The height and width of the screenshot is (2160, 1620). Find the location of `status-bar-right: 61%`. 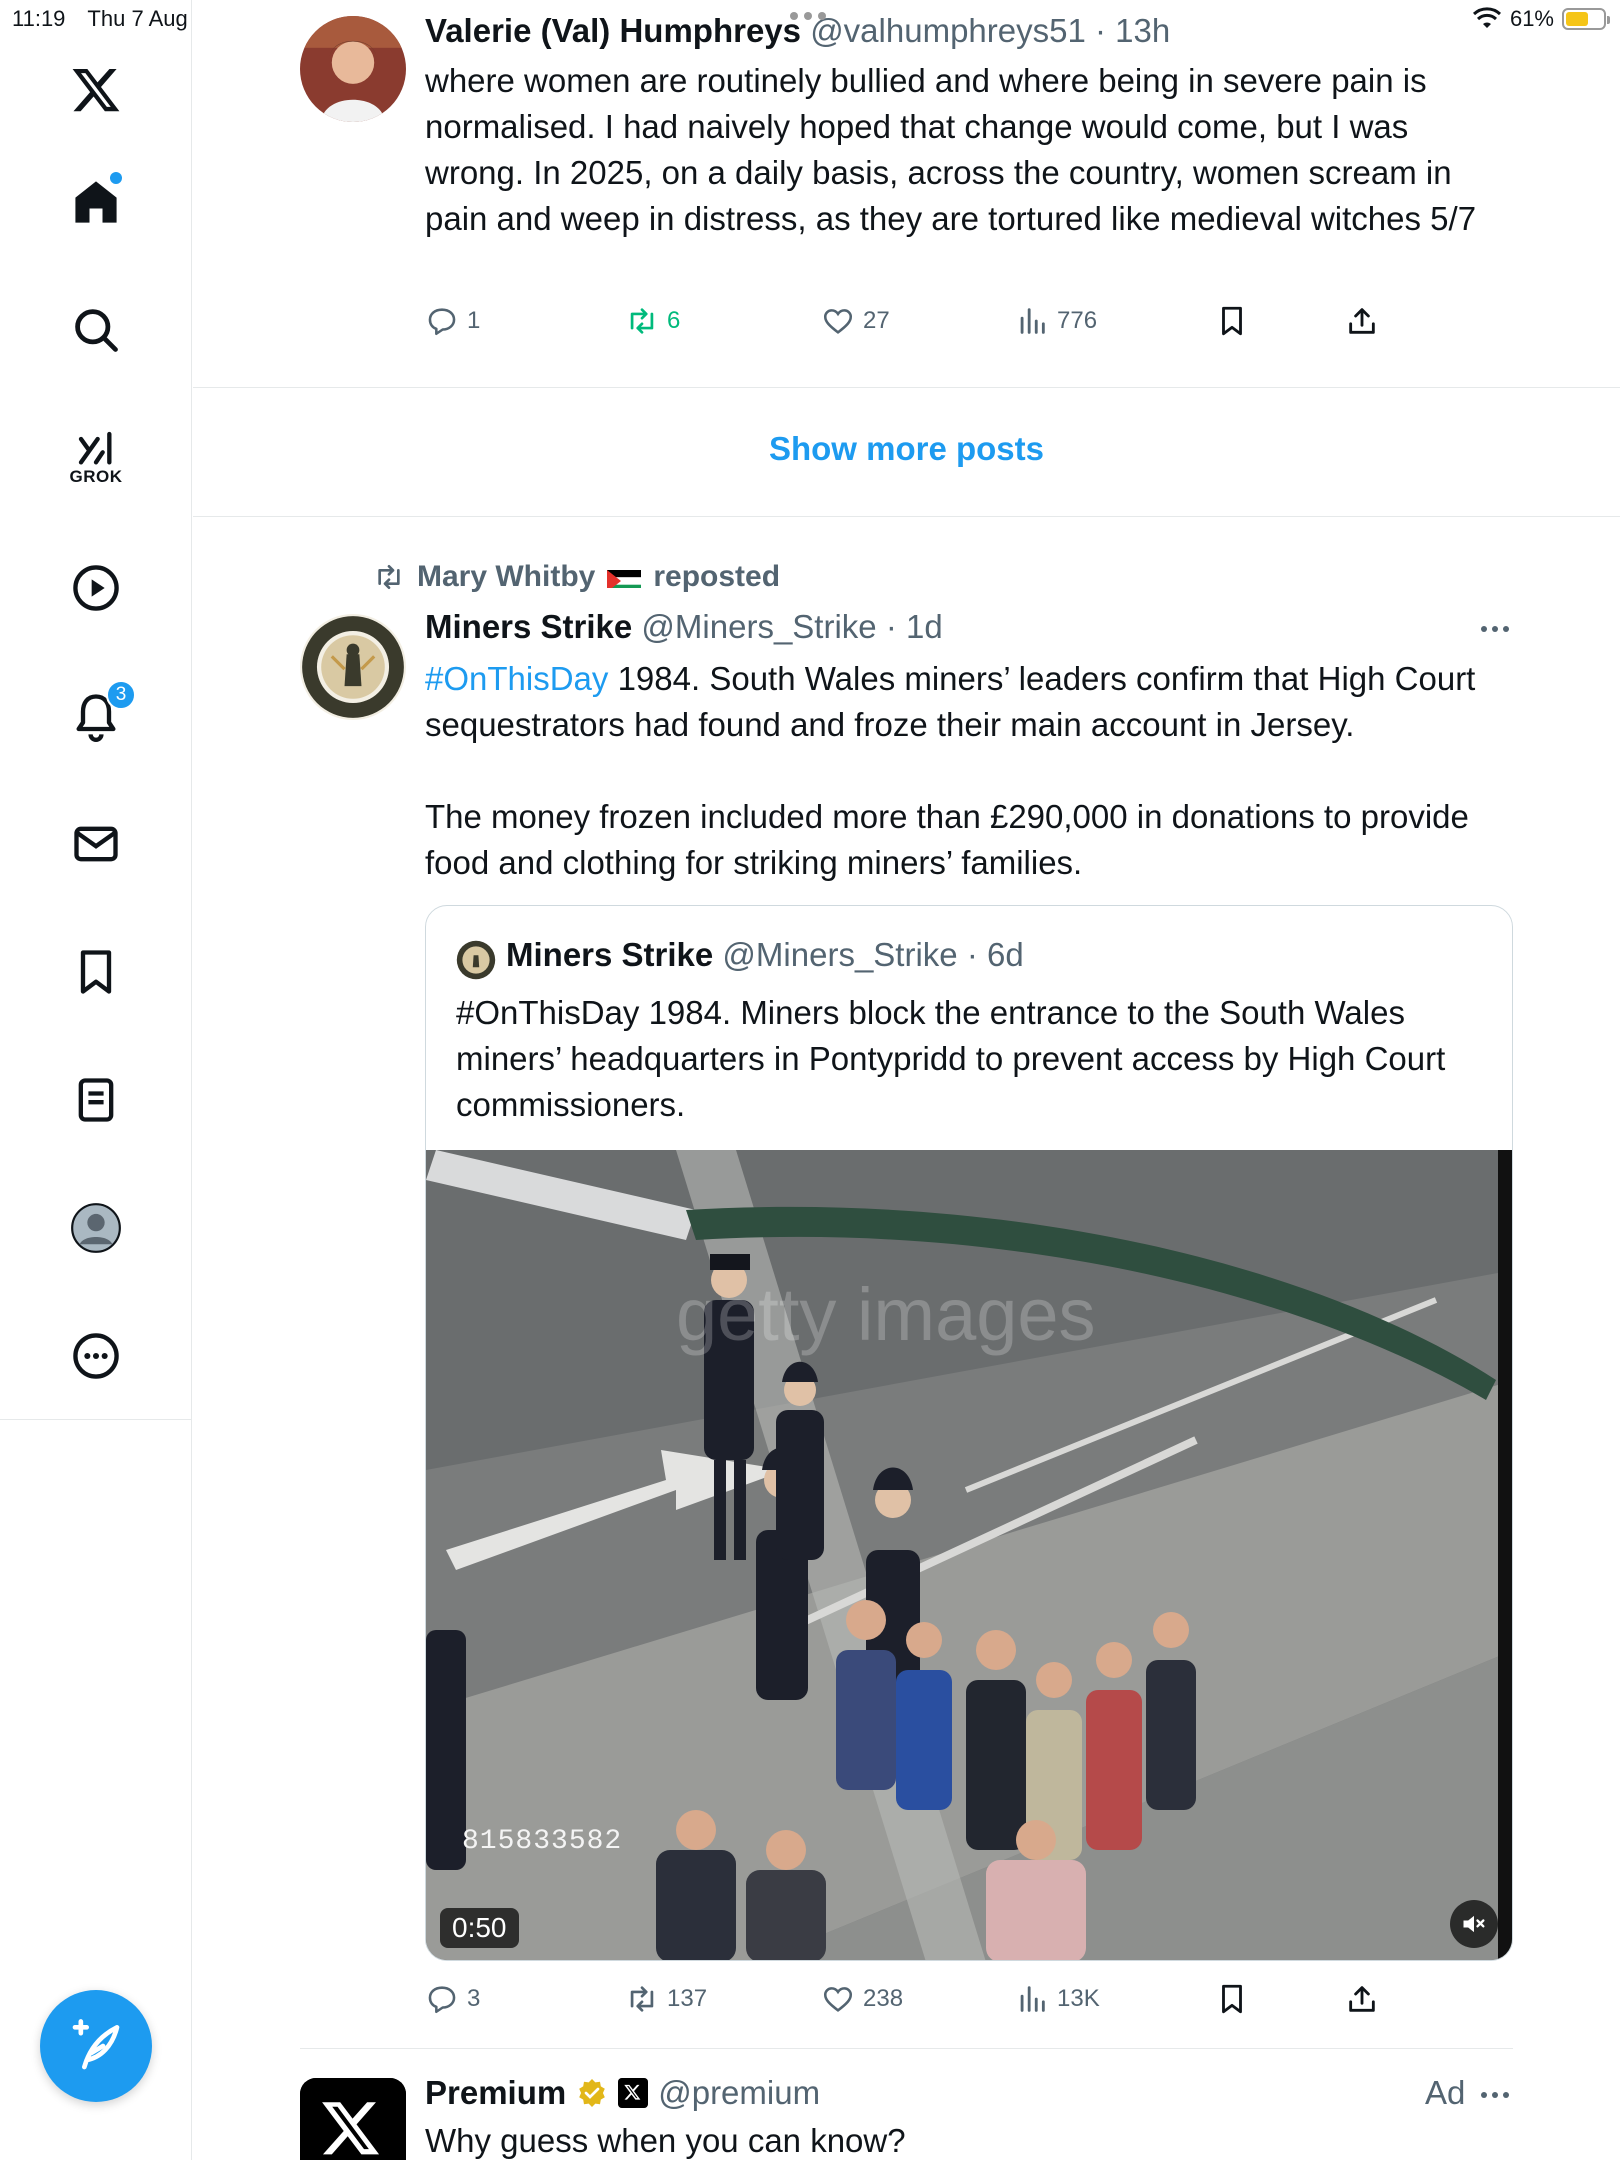

status-bar-right: 61% is located at coordinates (1541, 19).